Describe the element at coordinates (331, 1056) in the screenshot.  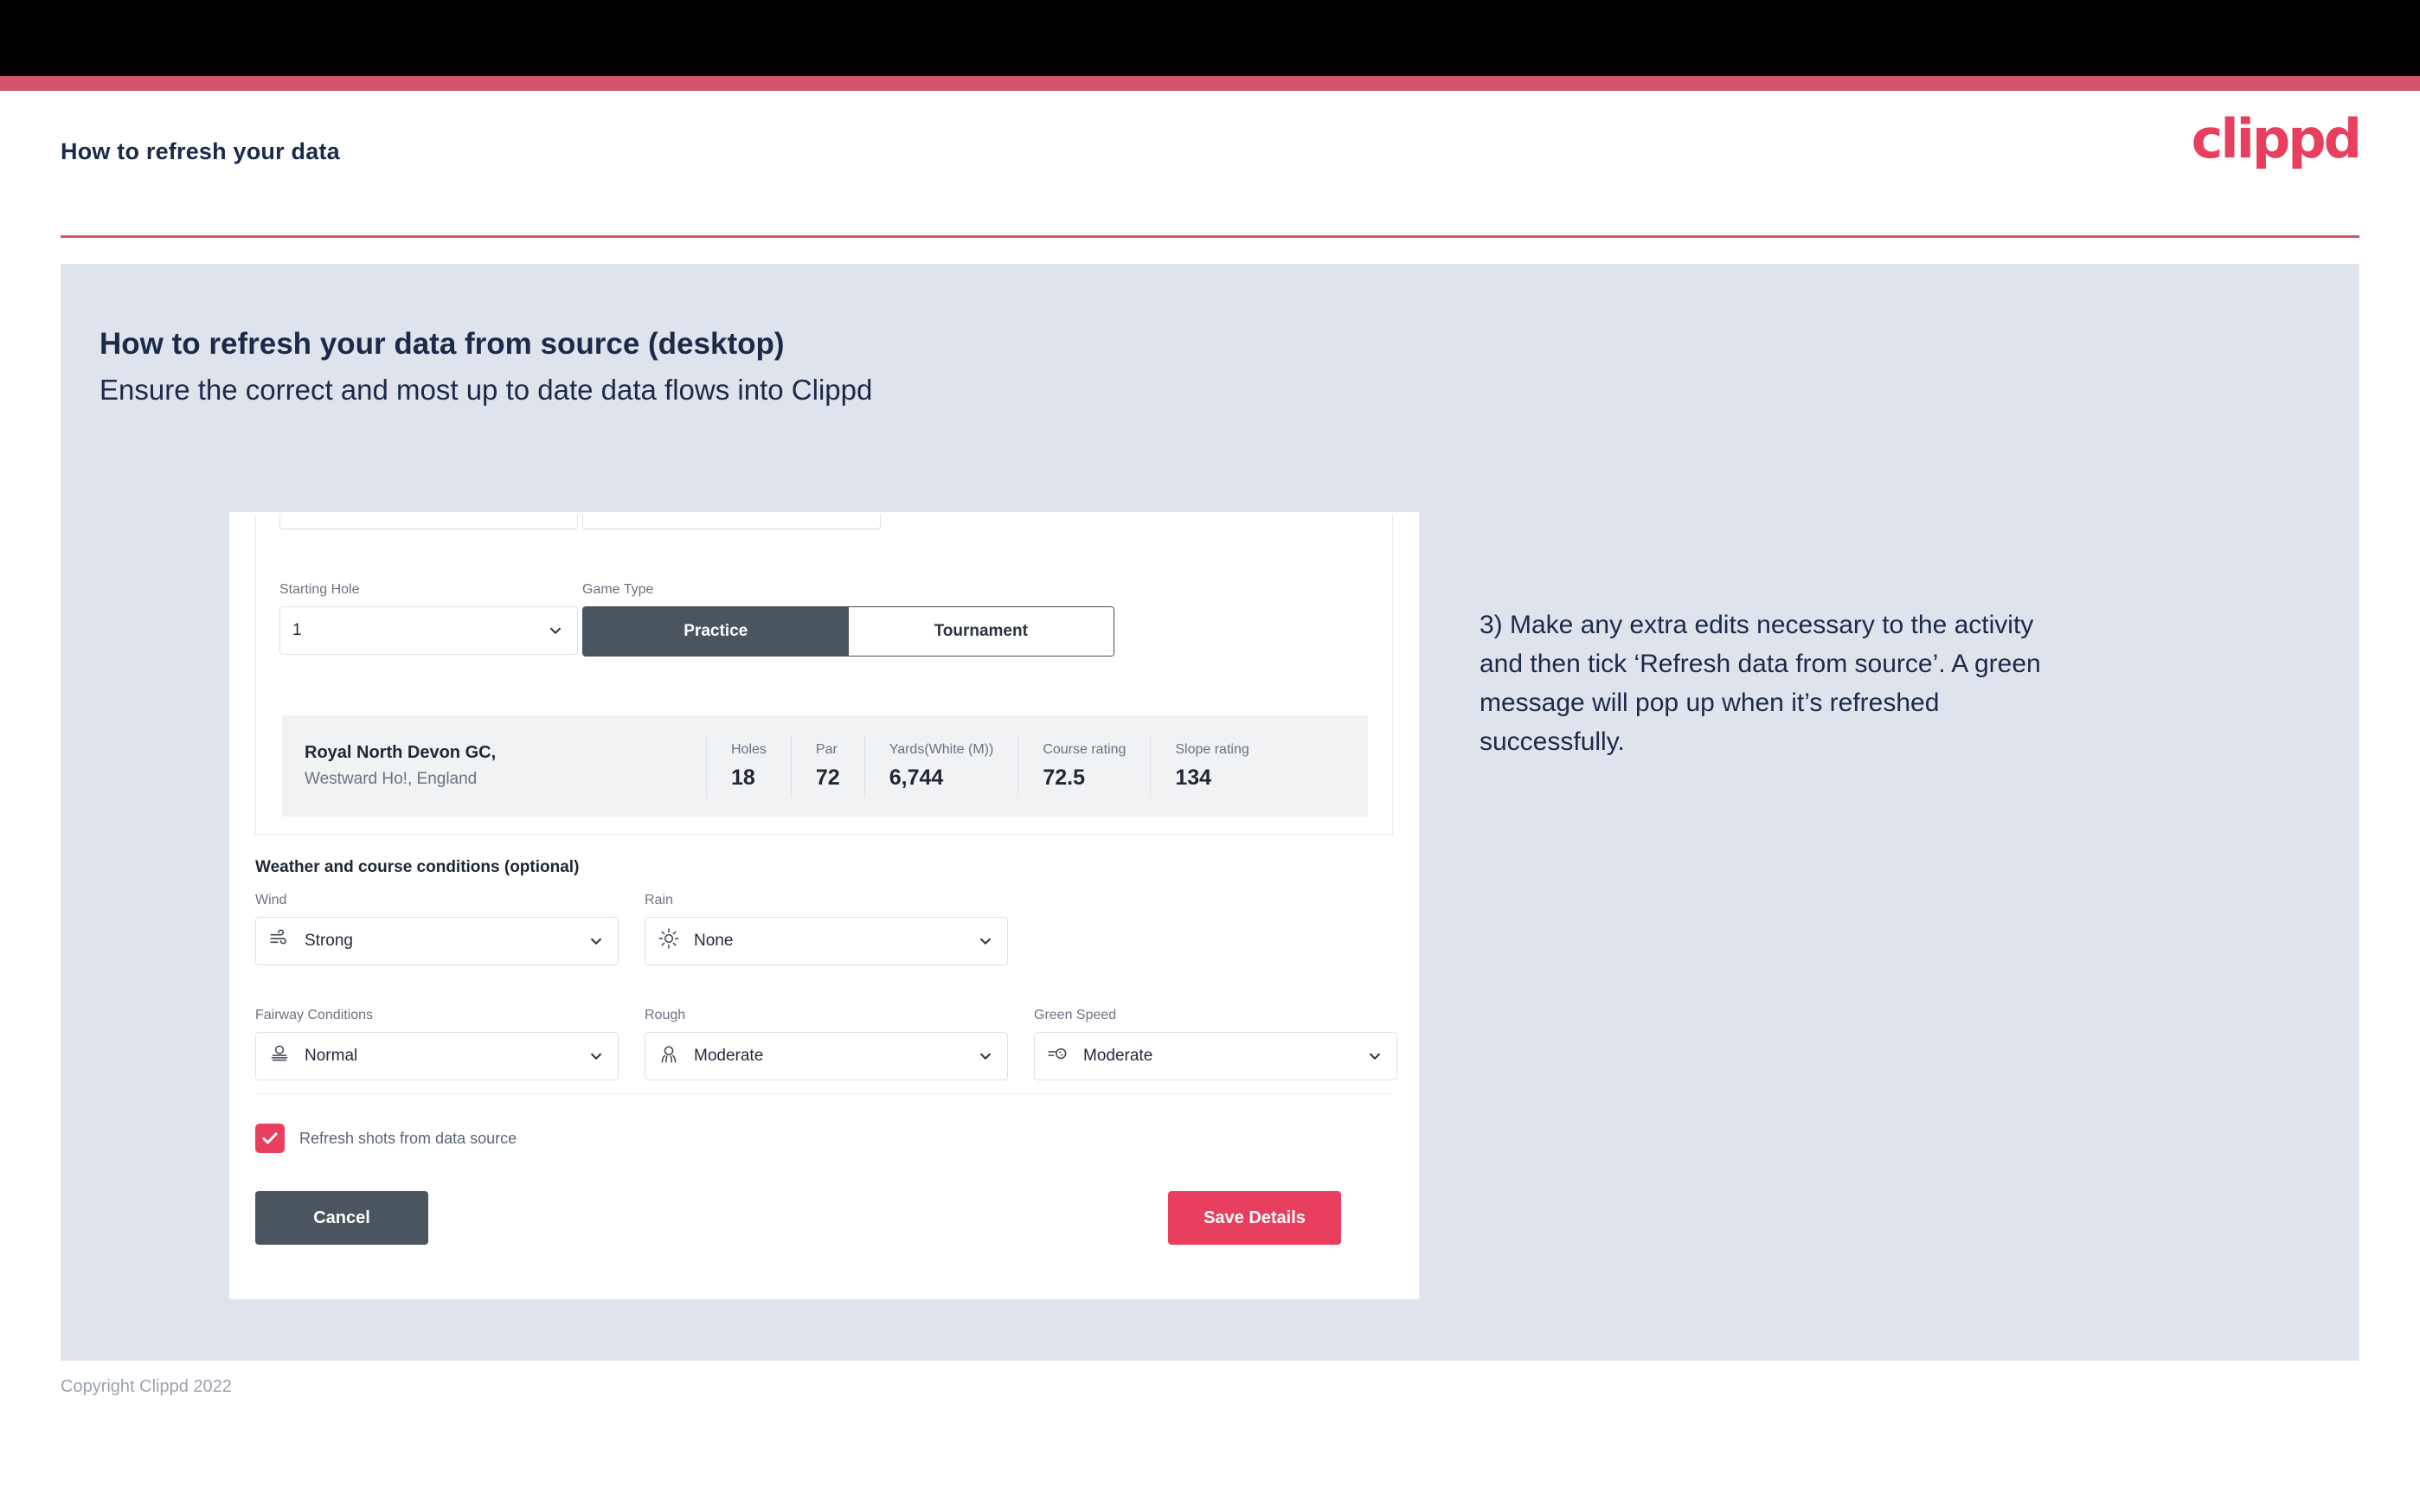
I see `fairway-conditions-value: Normal` at that location.